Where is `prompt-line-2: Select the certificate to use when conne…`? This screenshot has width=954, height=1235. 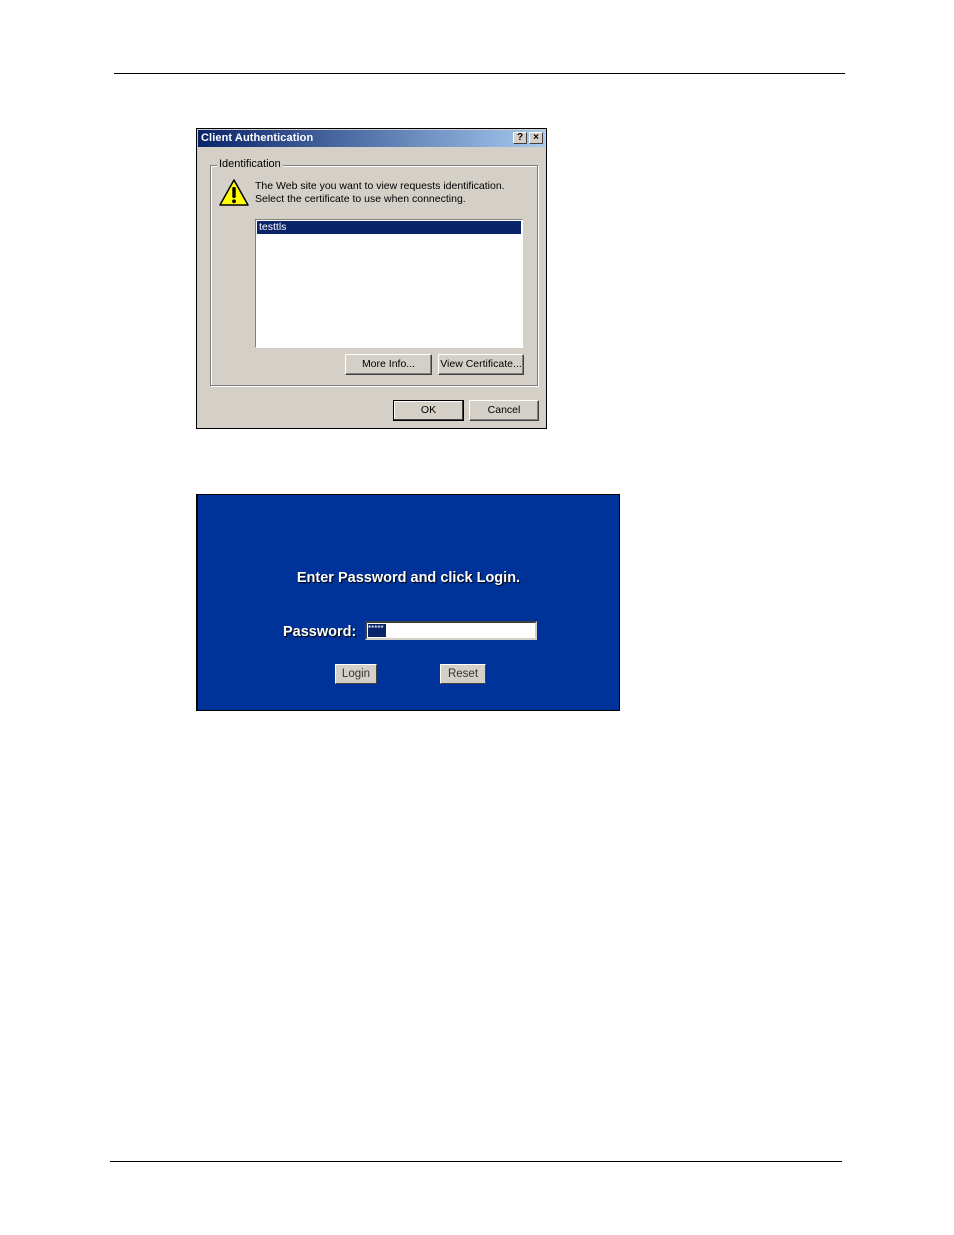
prompt-line-2: Select the certificate to use when conne… is located at coordinates (360, 198).